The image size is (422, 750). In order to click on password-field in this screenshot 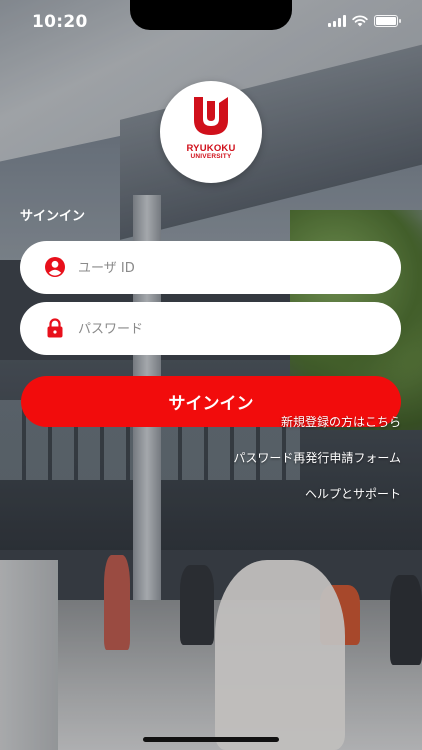, I will do `click(210, 329)`.